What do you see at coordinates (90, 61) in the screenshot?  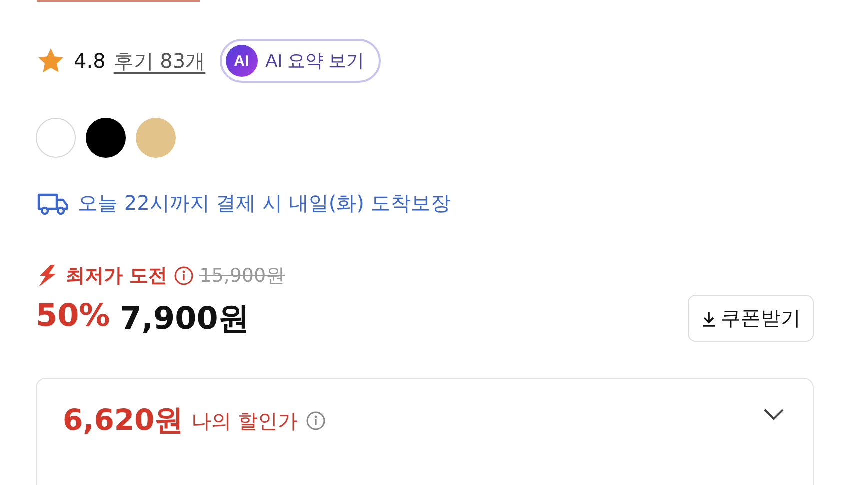 I see `rating-score: 4.8` at bounding box center [90, 61].